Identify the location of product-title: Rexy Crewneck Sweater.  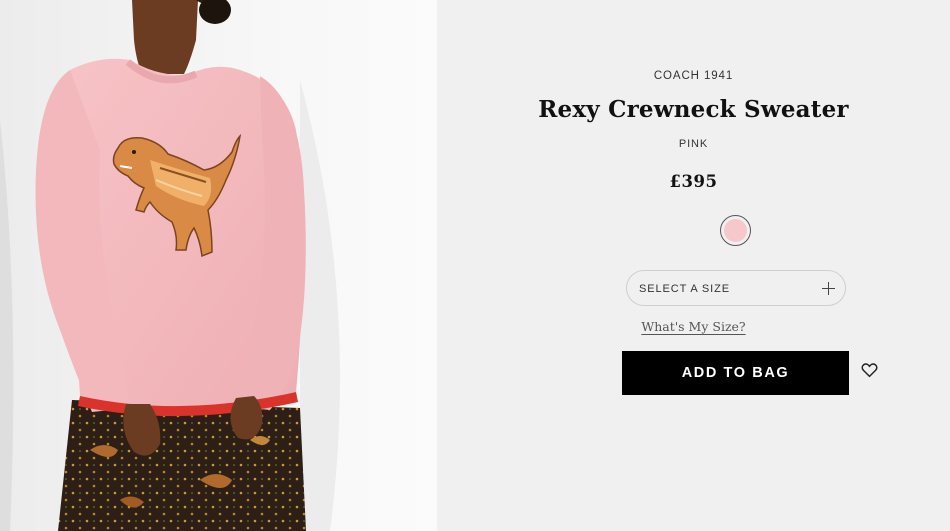
(693, 109).